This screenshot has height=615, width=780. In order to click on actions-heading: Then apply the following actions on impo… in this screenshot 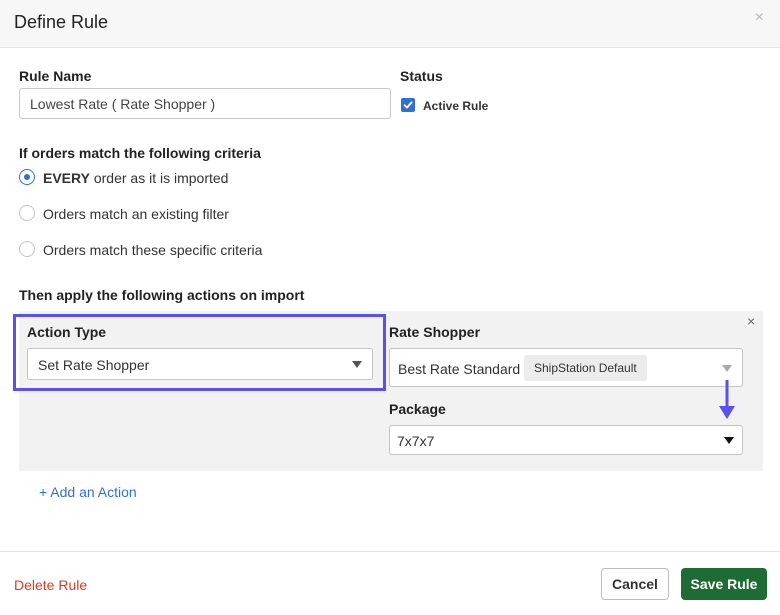, I will do `click(162, 295)`.